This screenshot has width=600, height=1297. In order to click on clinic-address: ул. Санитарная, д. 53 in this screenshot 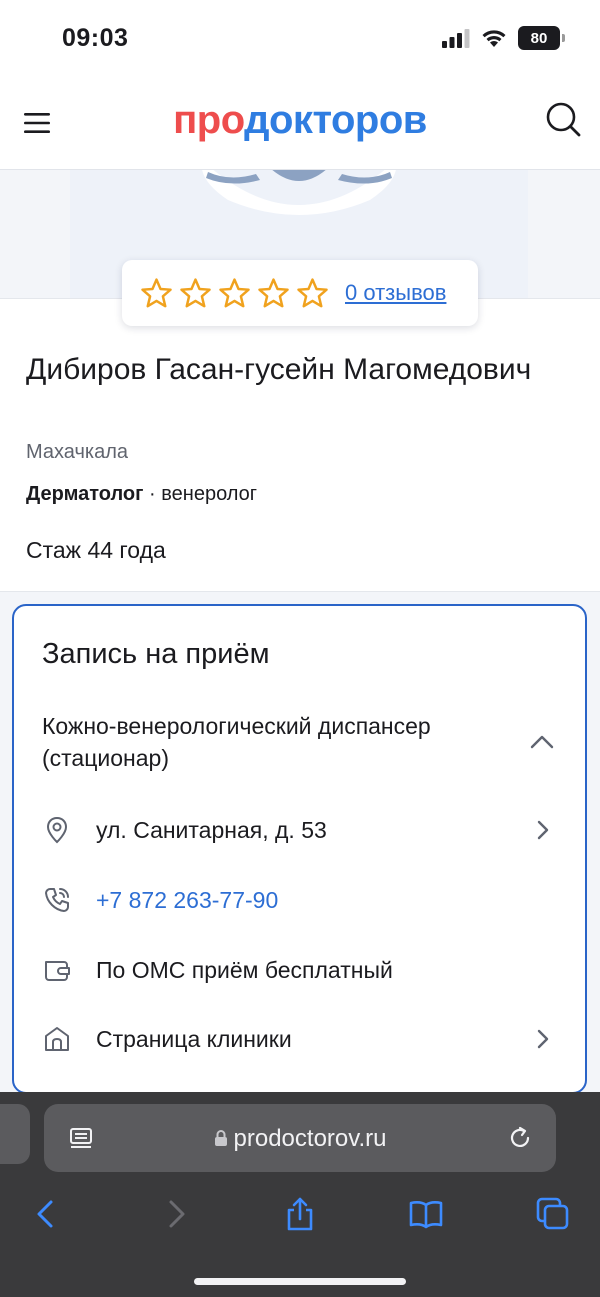, I will do `click(211, 829)`.